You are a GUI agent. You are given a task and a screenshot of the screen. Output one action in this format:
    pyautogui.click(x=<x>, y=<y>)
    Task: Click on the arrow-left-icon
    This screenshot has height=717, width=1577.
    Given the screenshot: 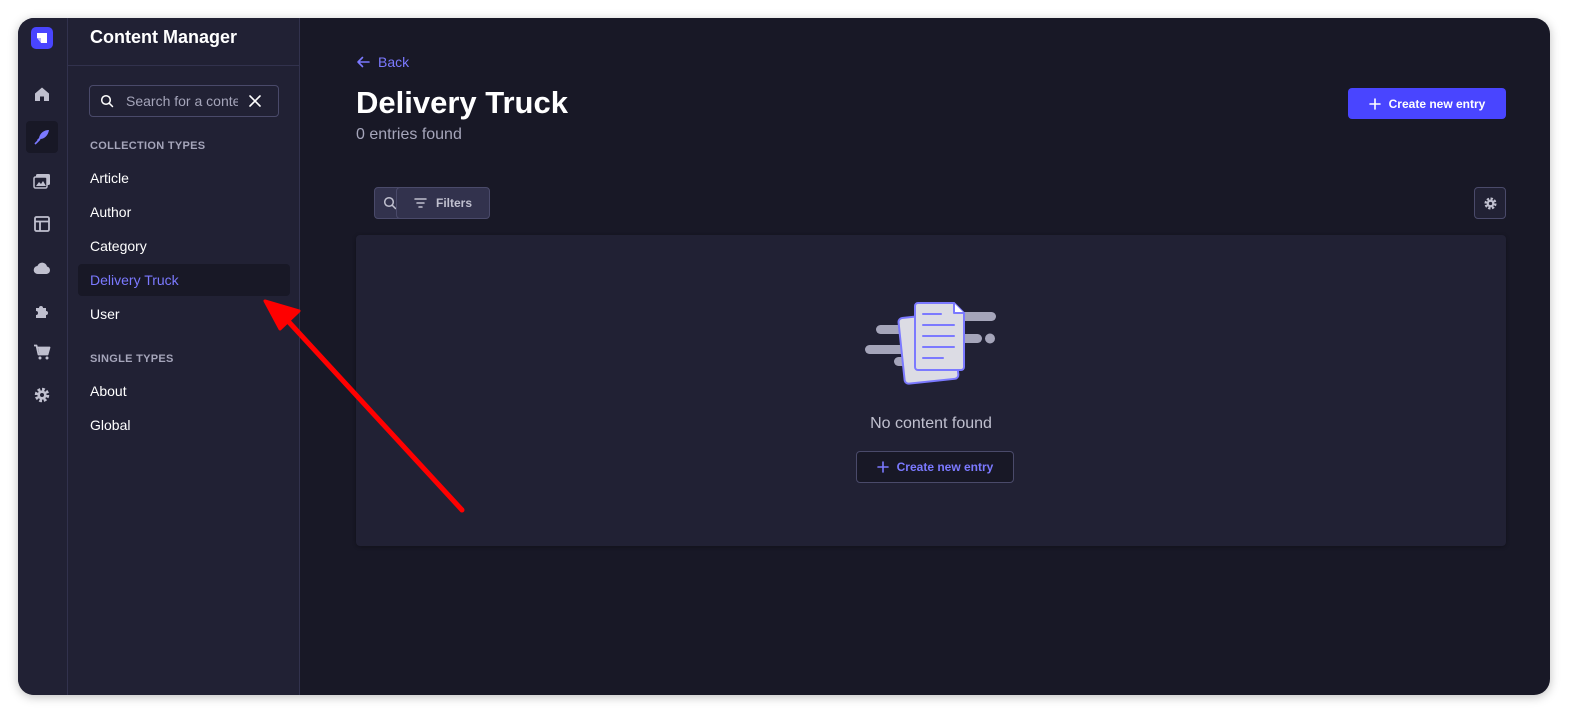 What is the action you would take?
    pyautogui.click(x=363, y=62)
    